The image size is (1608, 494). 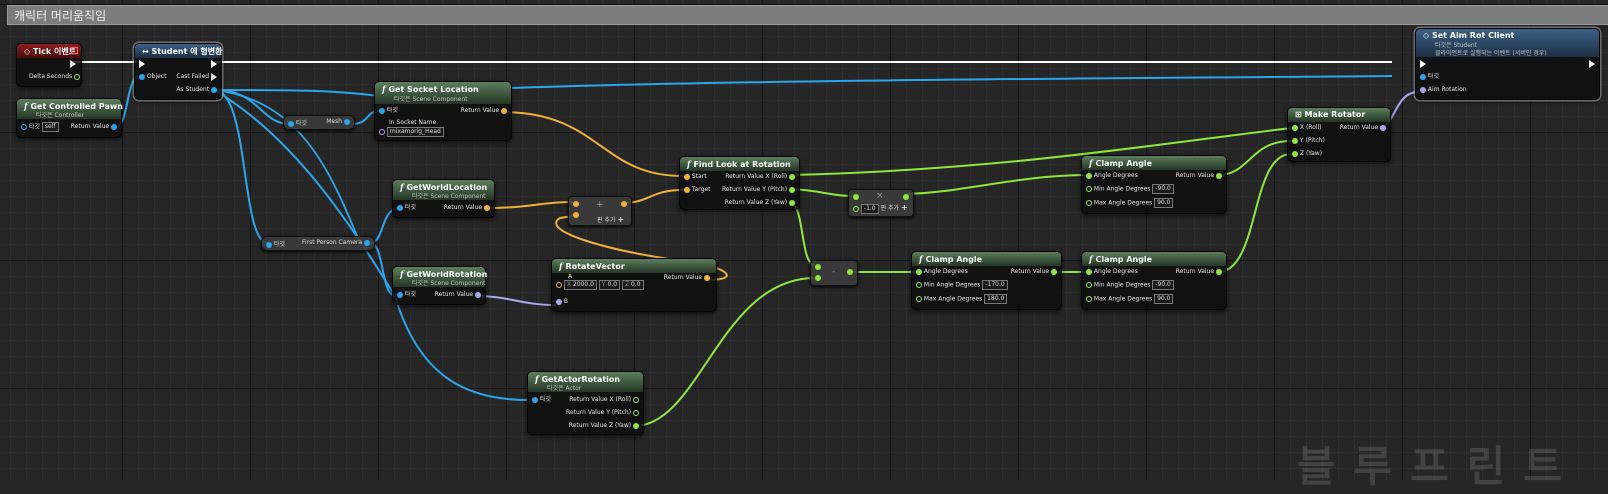 What do you see at coordinates (142, 76) in the screenshot?
I see `object-in-pin` at bounding box center [142, 76].